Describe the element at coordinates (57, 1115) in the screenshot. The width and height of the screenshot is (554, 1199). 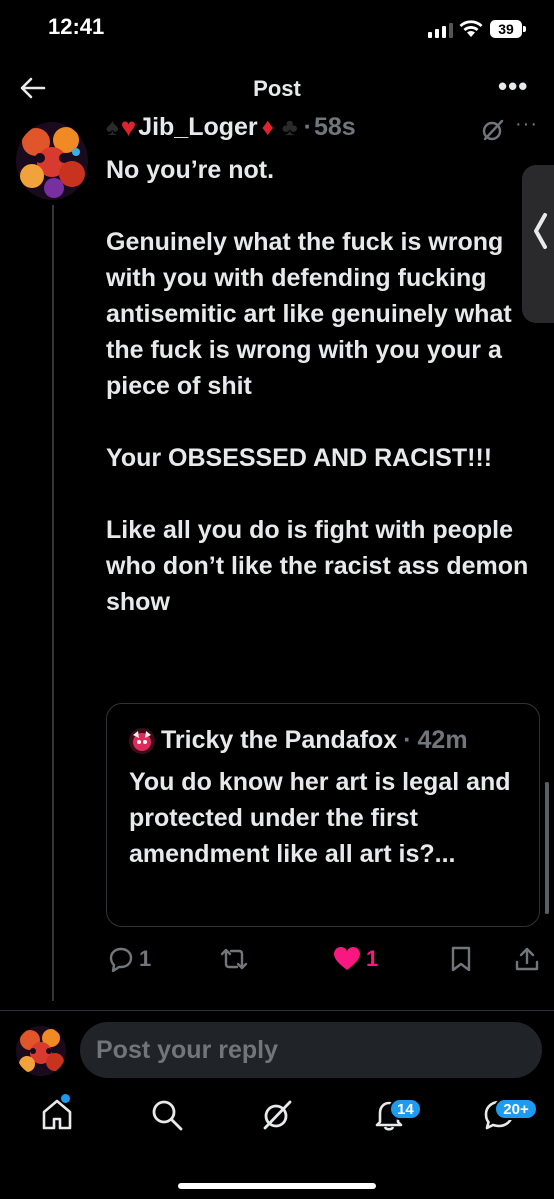
I see `home-icon` at that location.